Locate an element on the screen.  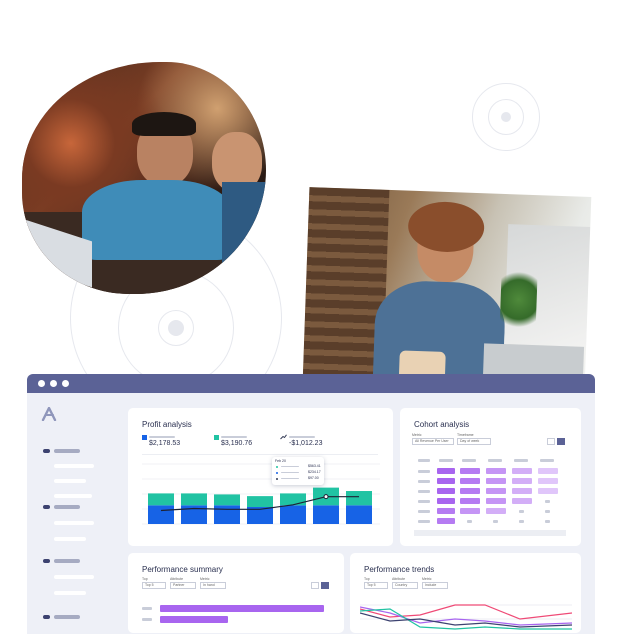
trends-chart is located at coordinates (466, 617).